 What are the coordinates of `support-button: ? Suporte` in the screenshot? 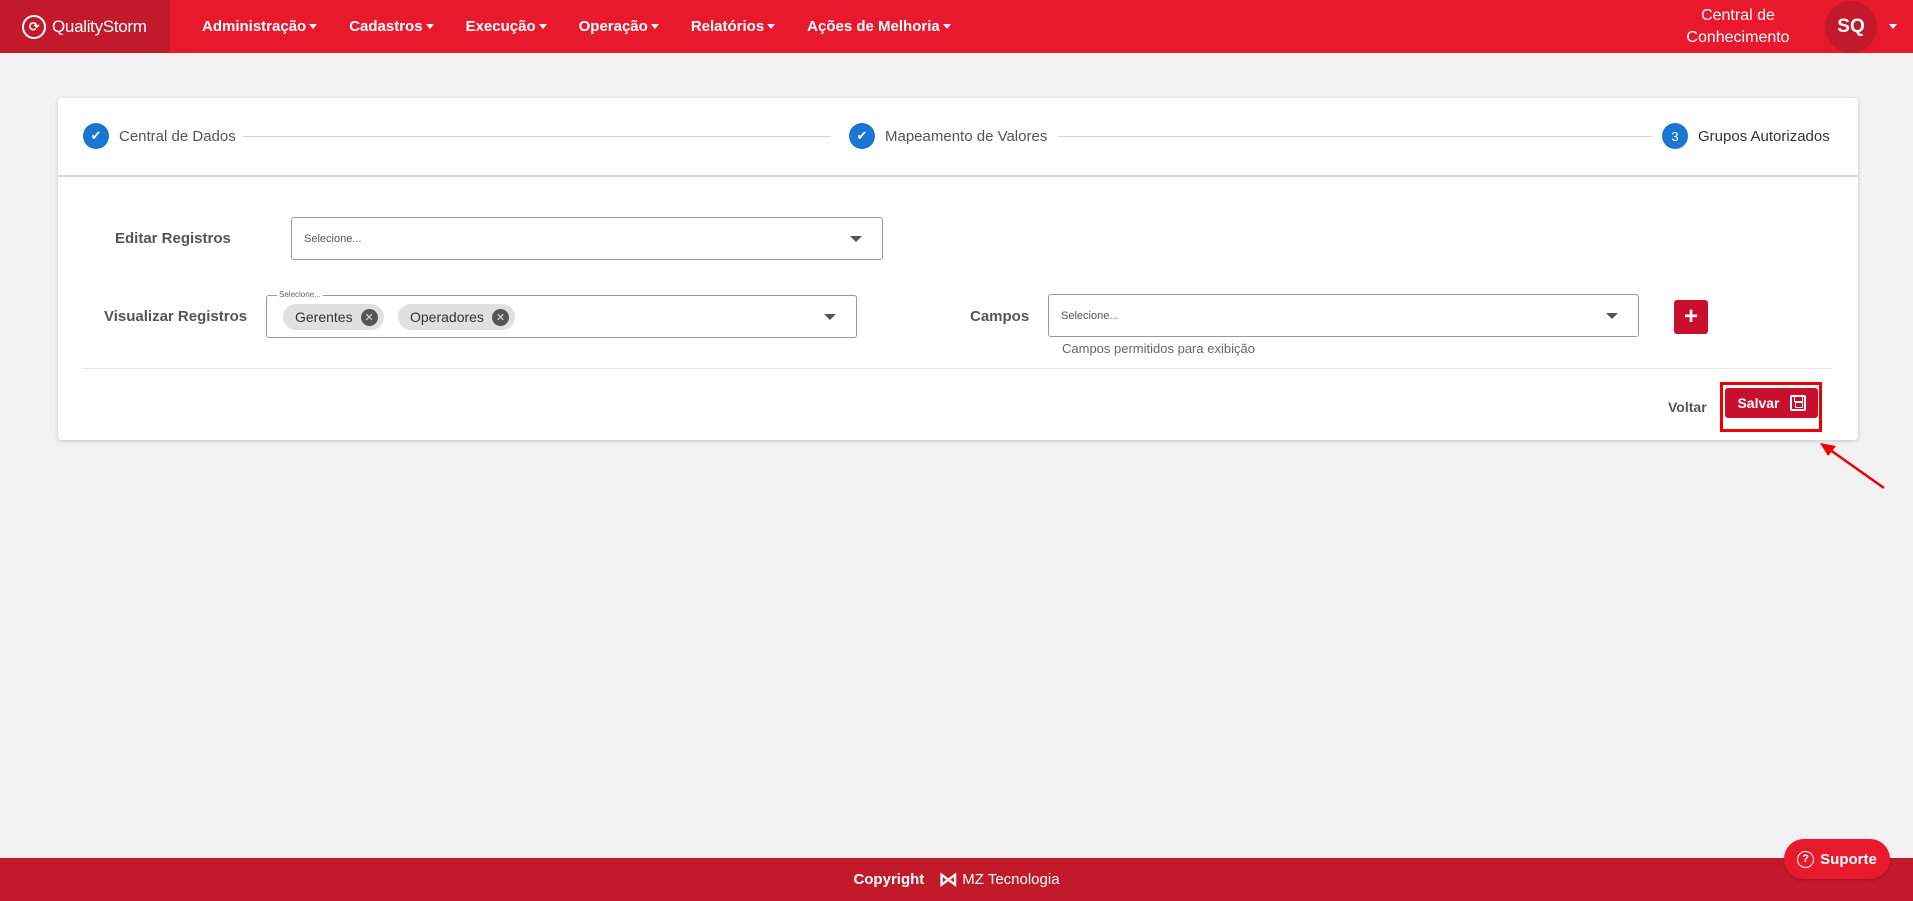 It's located at (1837, 859).